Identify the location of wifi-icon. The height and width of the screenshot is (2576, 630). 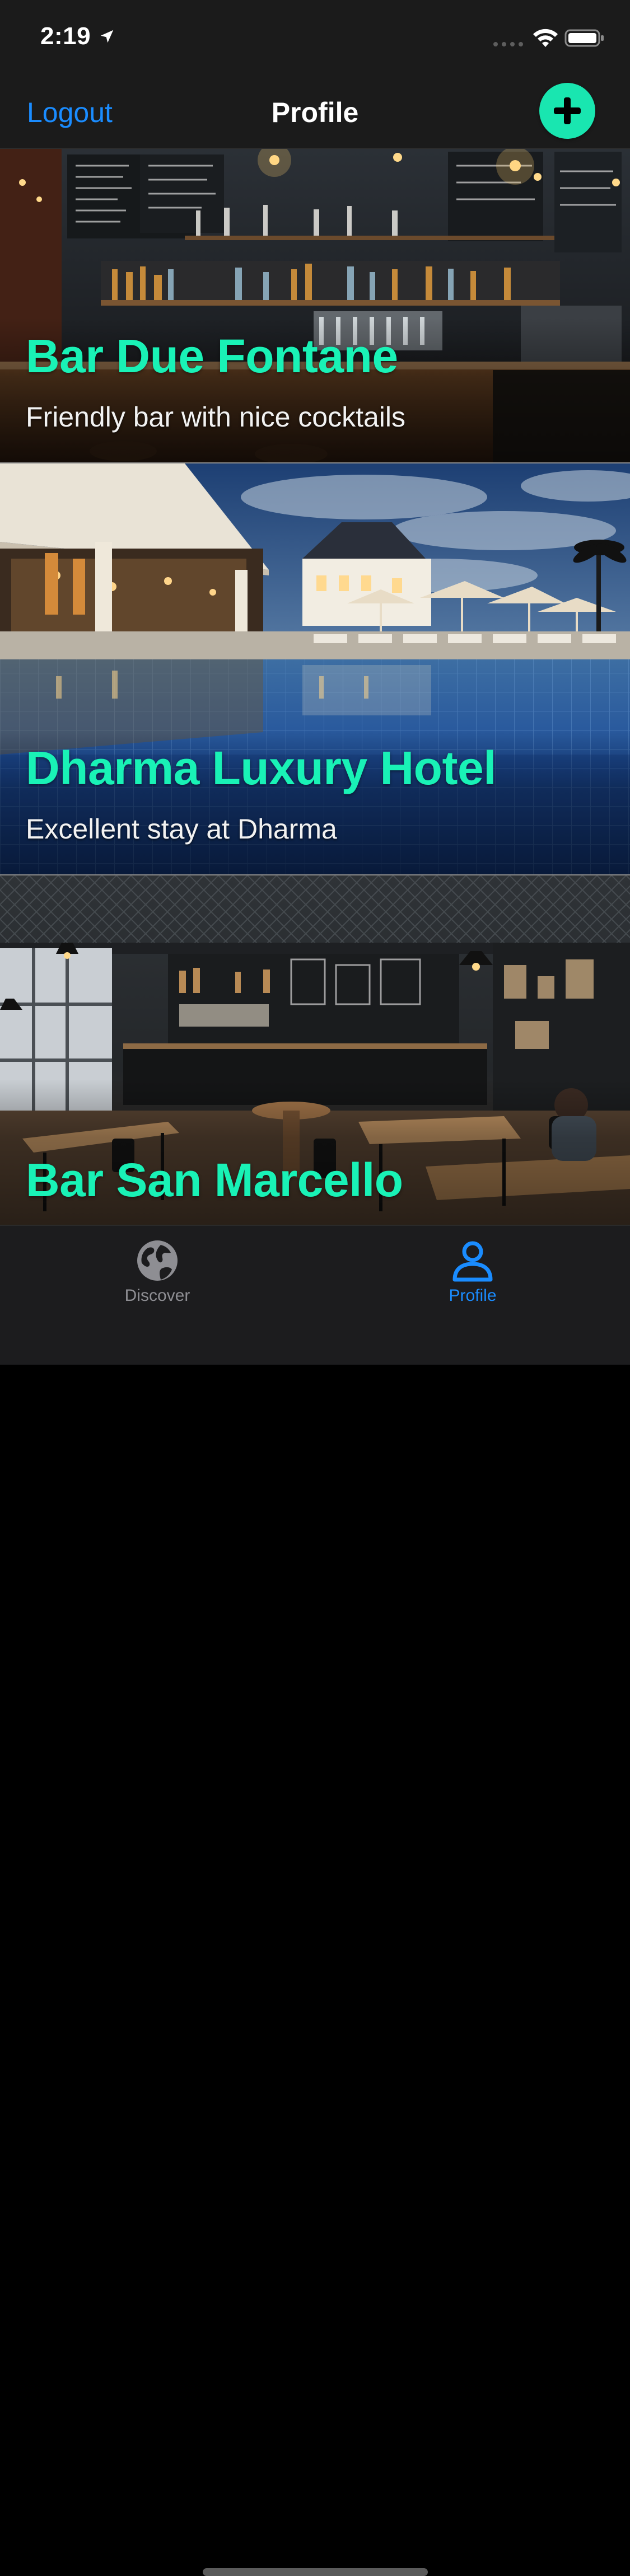
(546, 38).